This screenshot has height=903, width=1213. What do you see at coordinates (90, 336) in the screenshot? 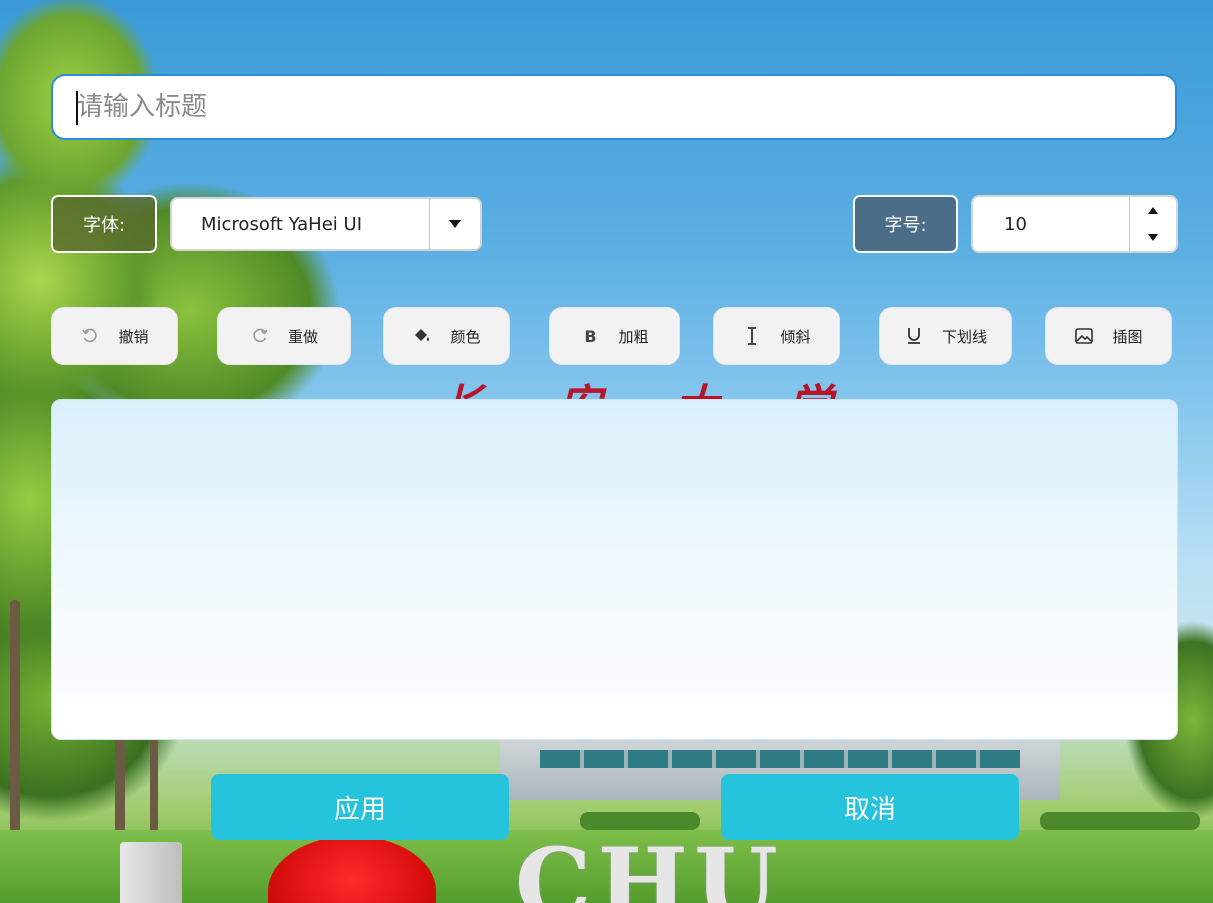
I see `undo-icon` at bounding box center [90, 336].